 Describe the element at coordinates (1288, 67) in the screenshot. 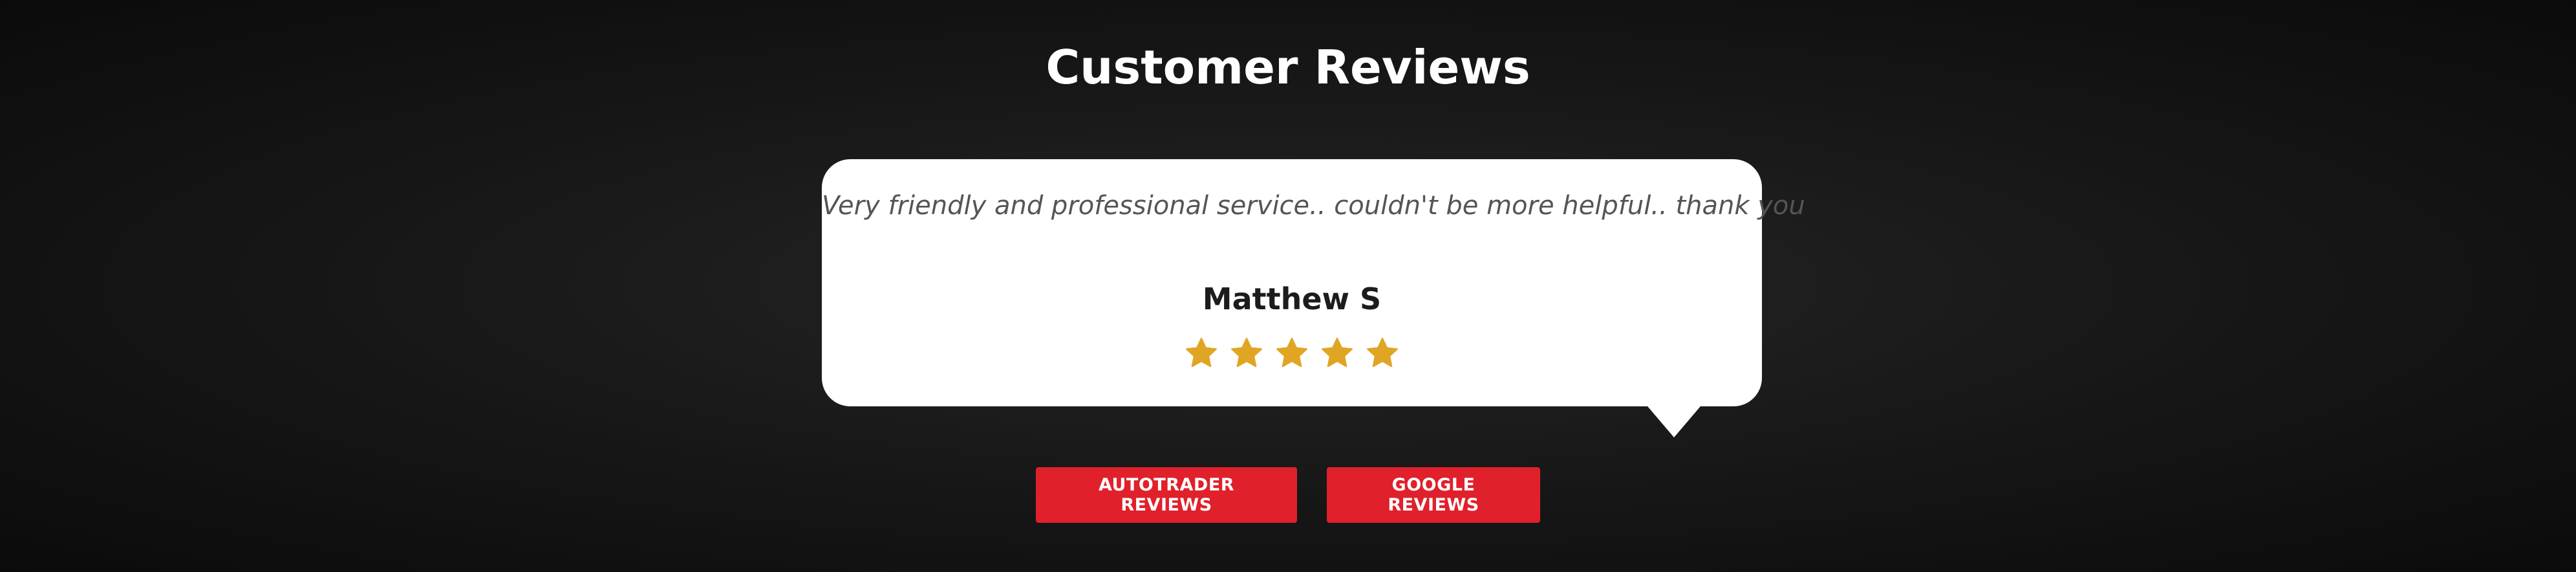

I see `section-heading: Customer Reviews` at that location.